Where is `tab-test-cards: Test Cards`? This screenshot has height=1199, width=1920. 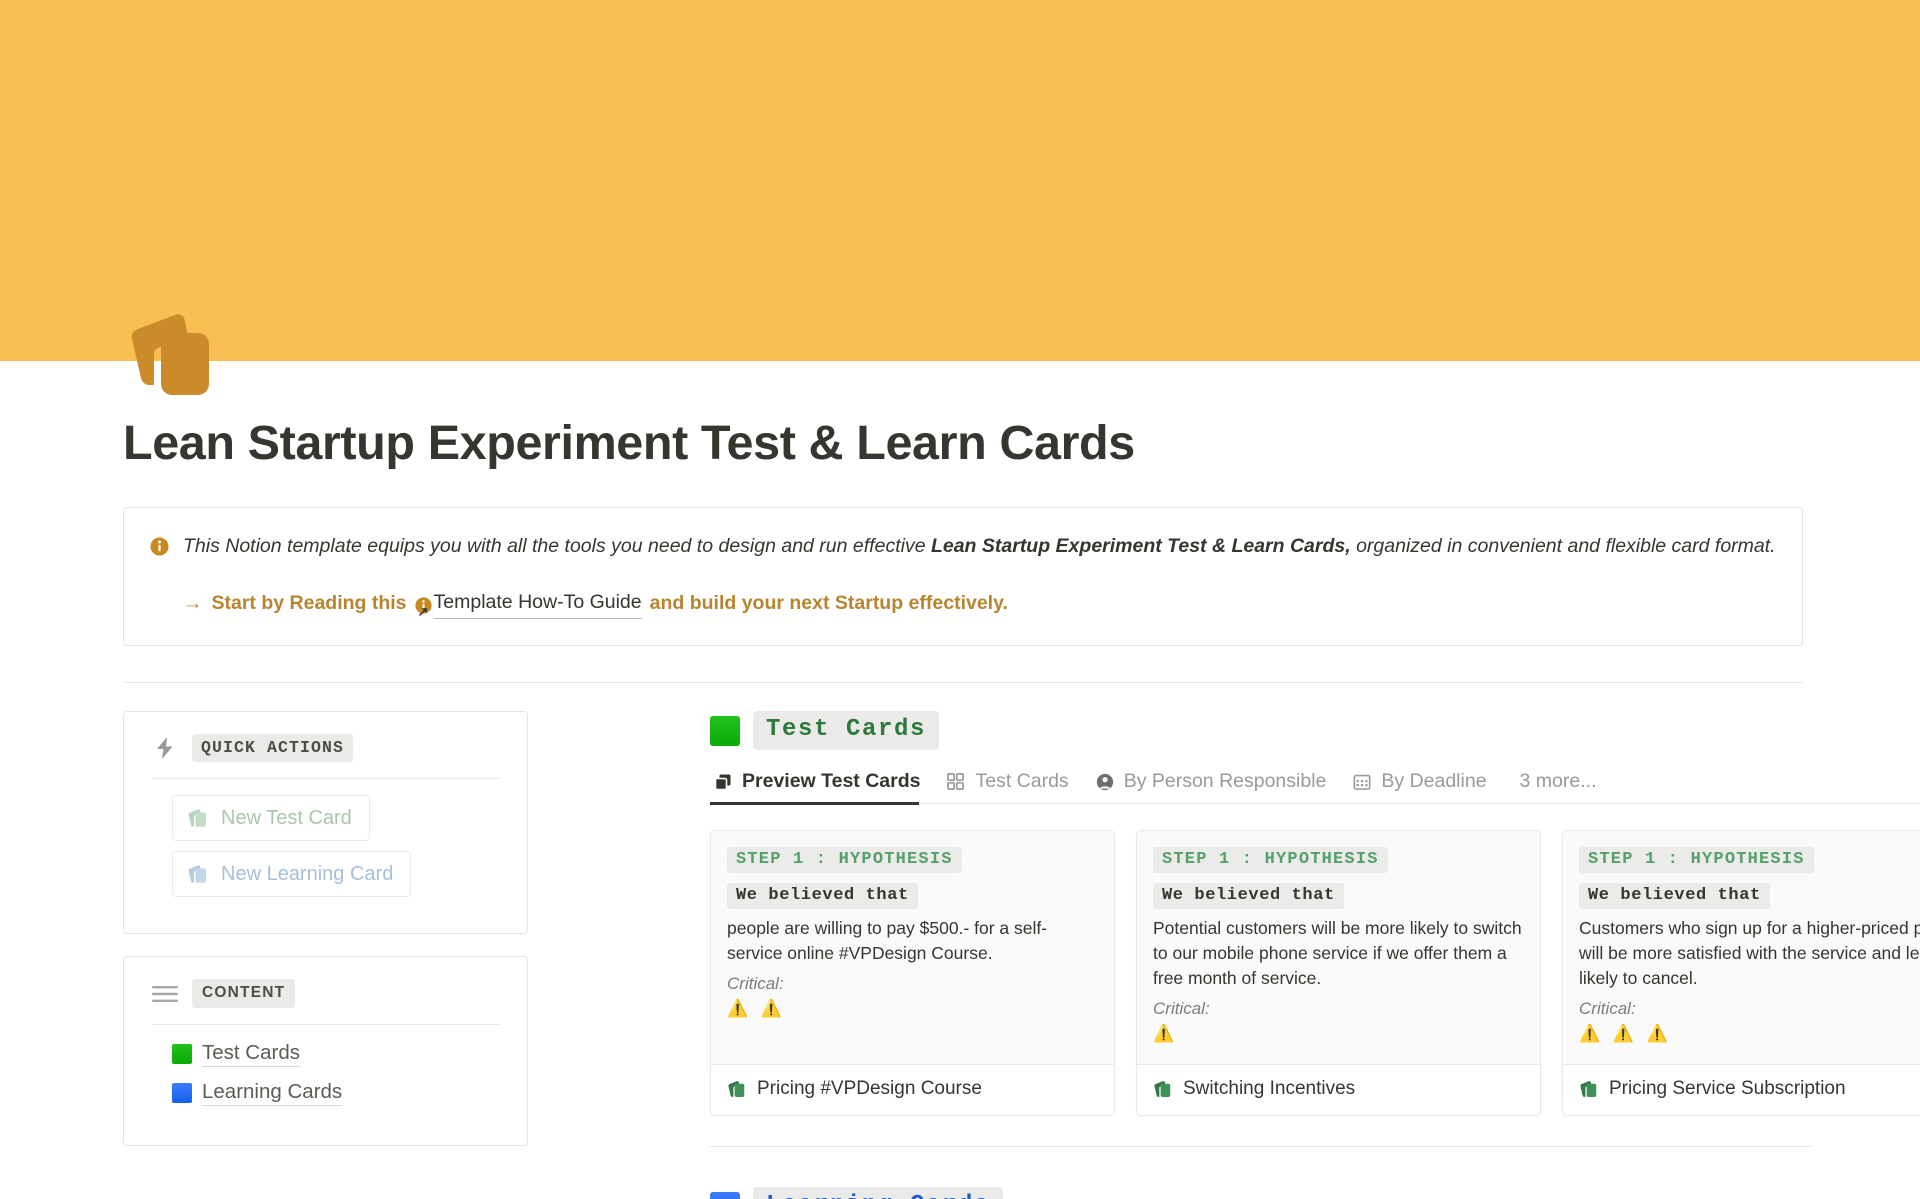 tab-test-cards: Test Cards is located at coordinates (1011, 784).